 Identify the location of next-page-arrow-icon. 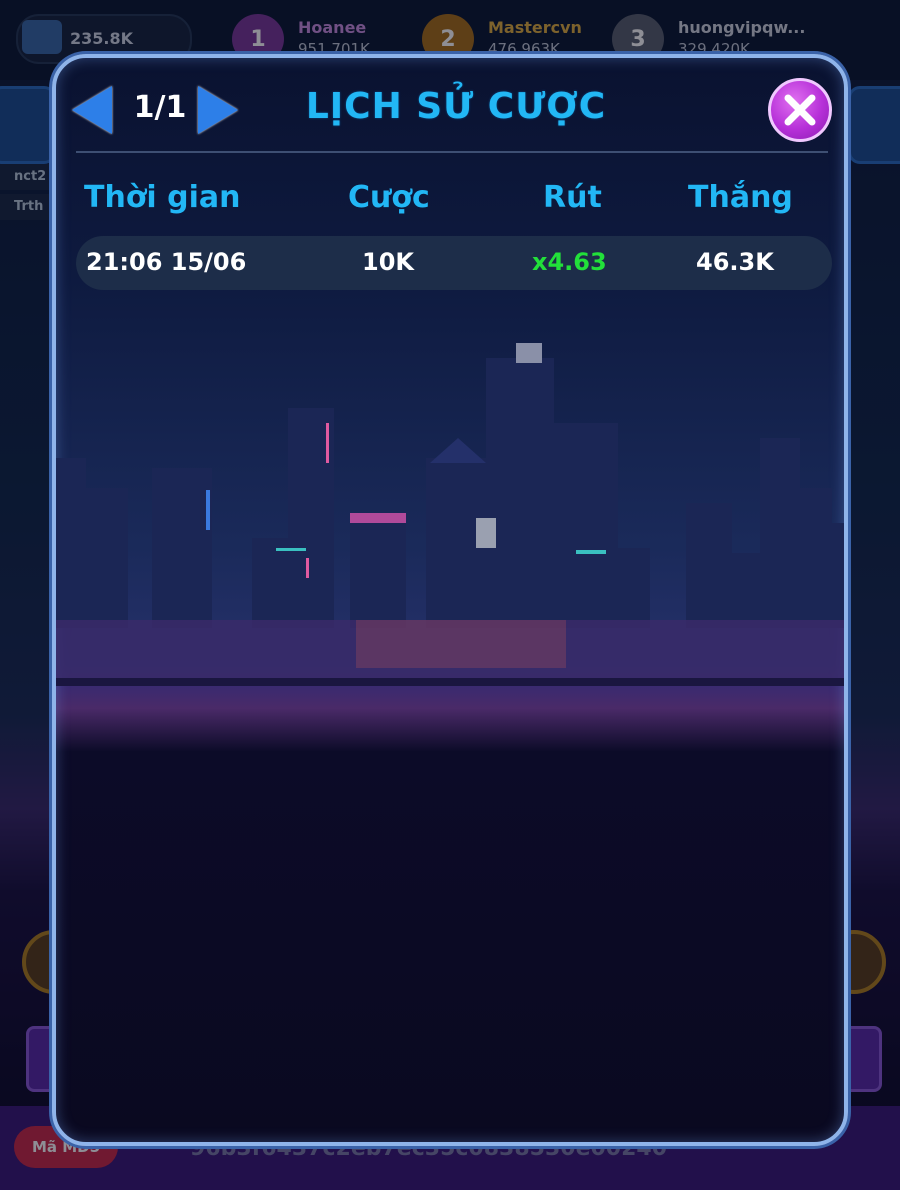
(218, 110).